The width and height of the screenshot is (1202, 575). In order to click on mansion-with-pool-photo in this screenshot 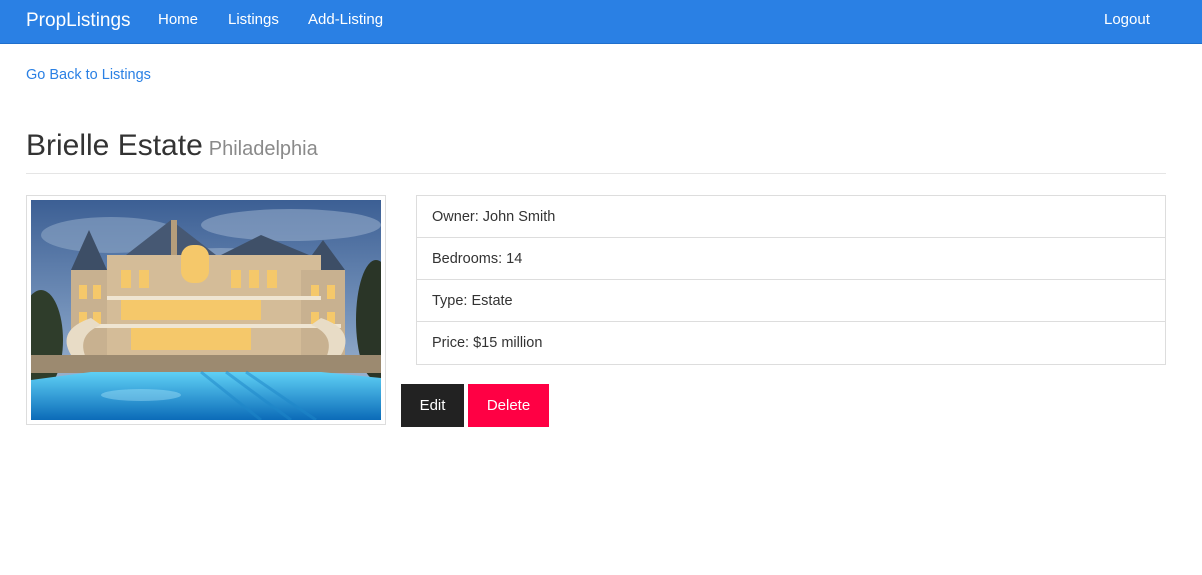, I will do `click(206, 310)`.